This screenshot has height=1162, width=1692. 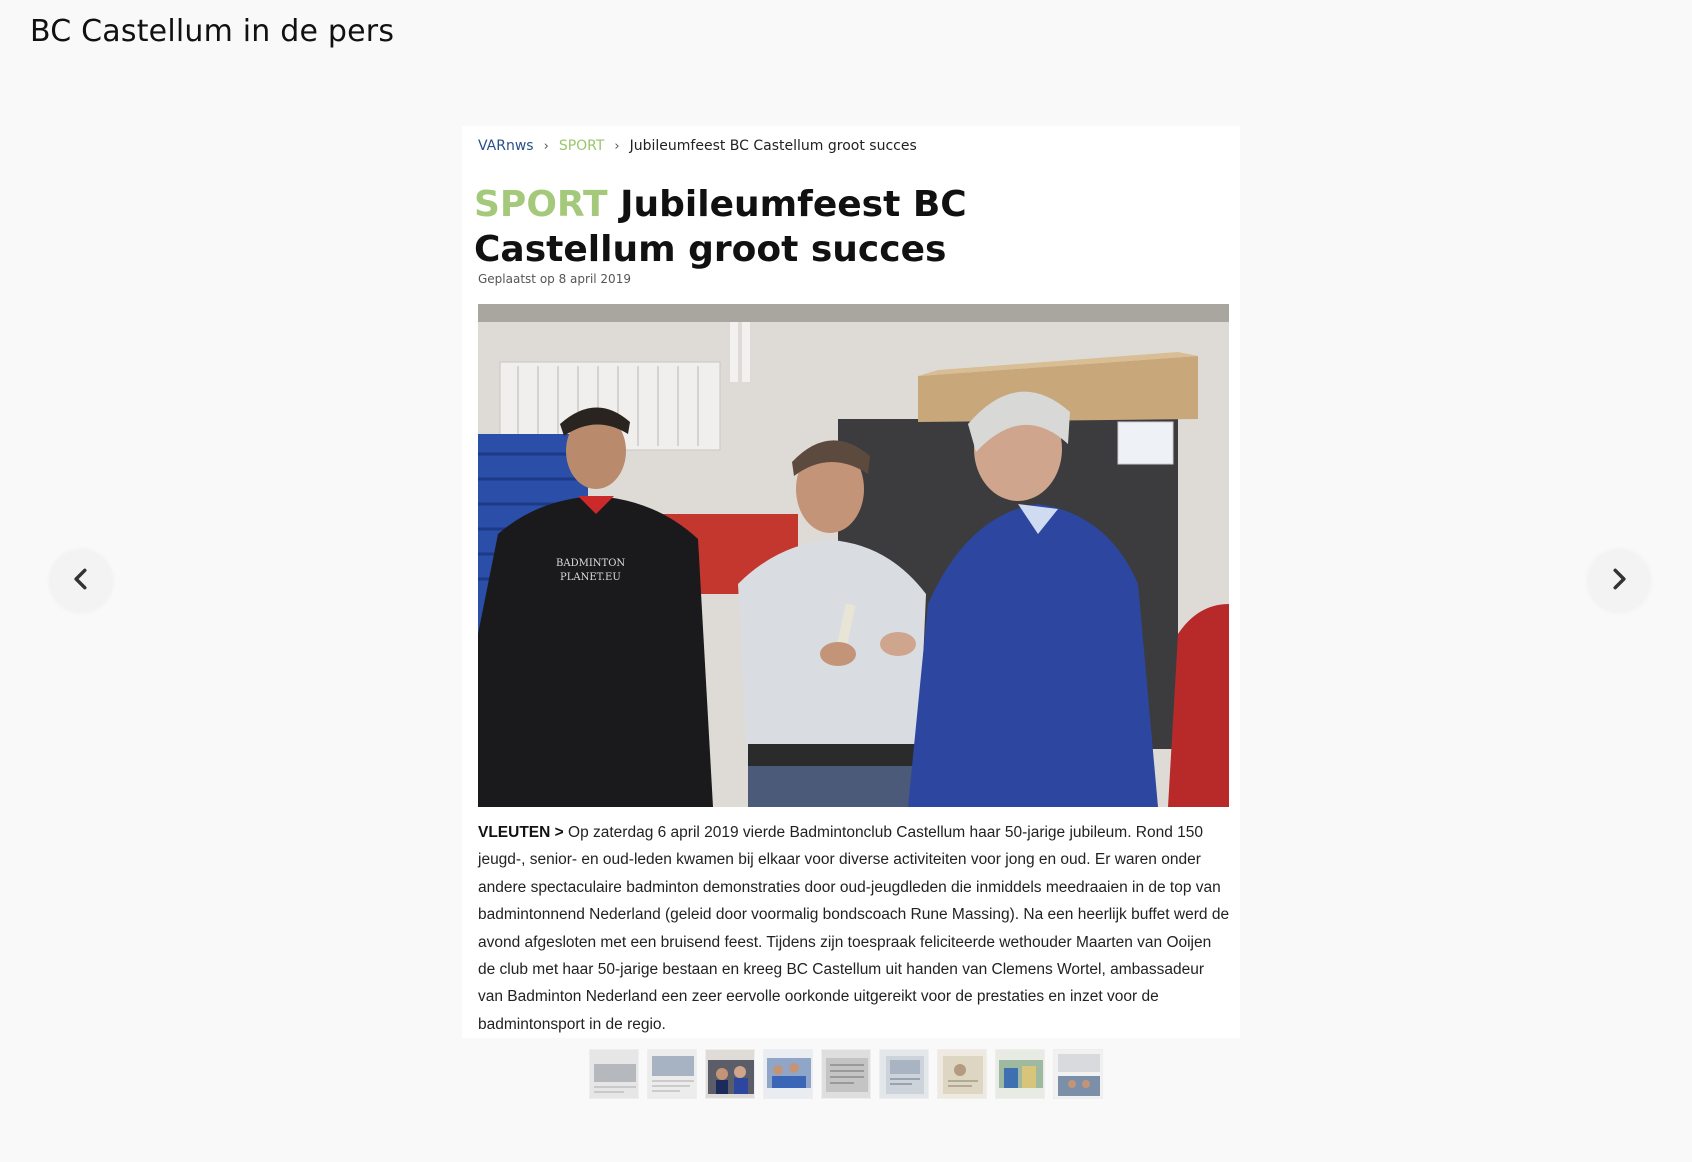 I want to click on thumbnail-strip, so click(x=846, y=1074).